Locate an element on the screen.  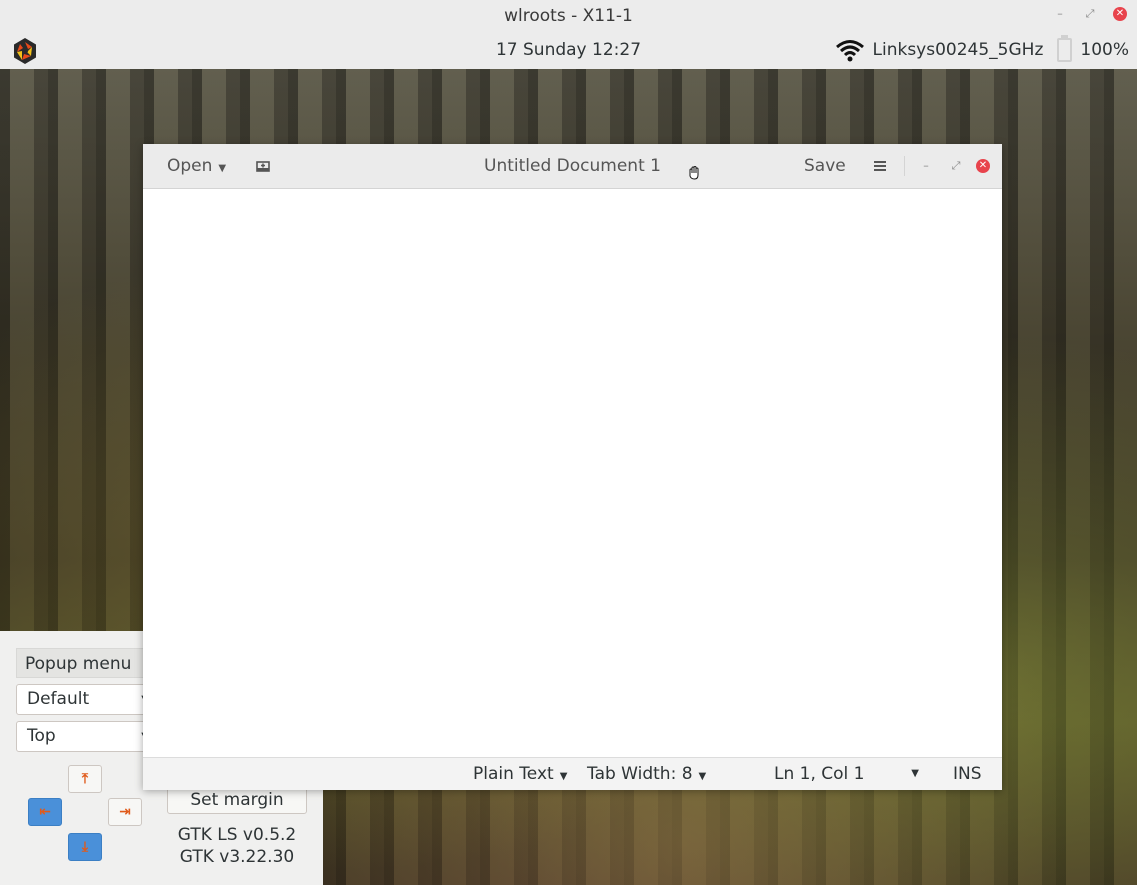
version-gtk-label: GTK v3.22.30 is located at coordinates (237, 857).